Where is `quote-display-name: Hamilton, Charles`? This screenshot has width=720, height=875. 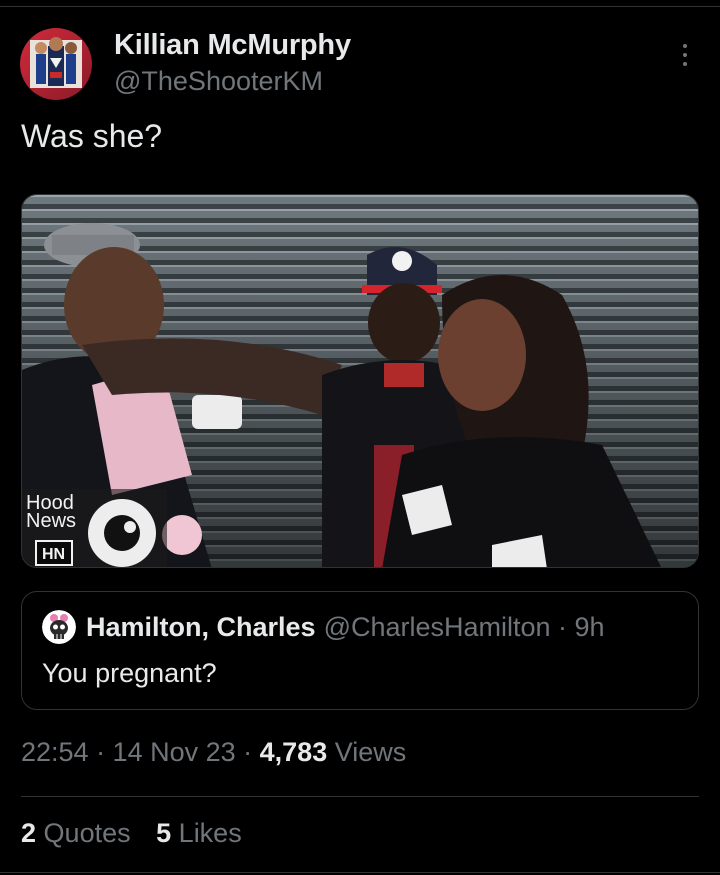 quote-display-name: Hamilton, Charles is located at coordinates (201, 627).